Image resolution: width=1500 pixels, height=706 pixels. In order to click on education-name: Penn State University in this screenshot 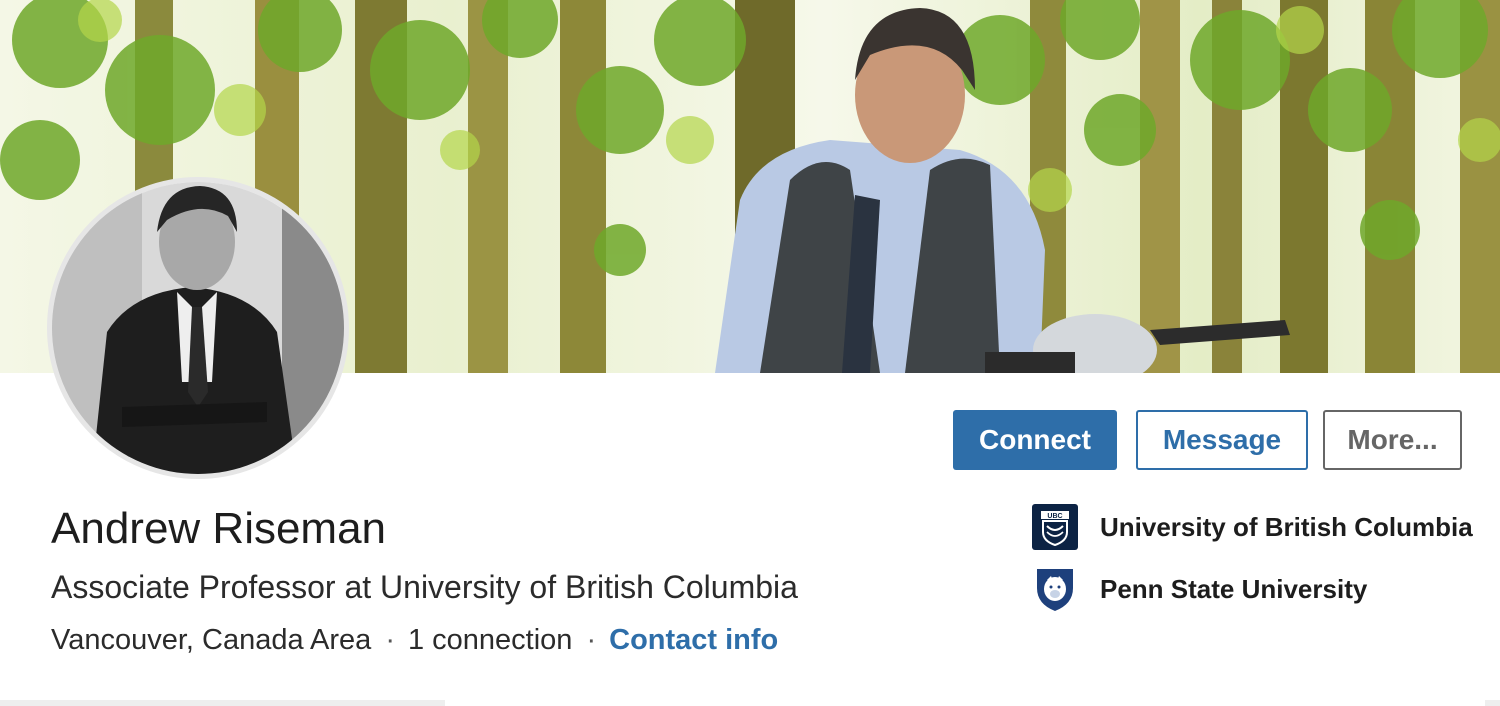, I will do `click(1234, 588)`.